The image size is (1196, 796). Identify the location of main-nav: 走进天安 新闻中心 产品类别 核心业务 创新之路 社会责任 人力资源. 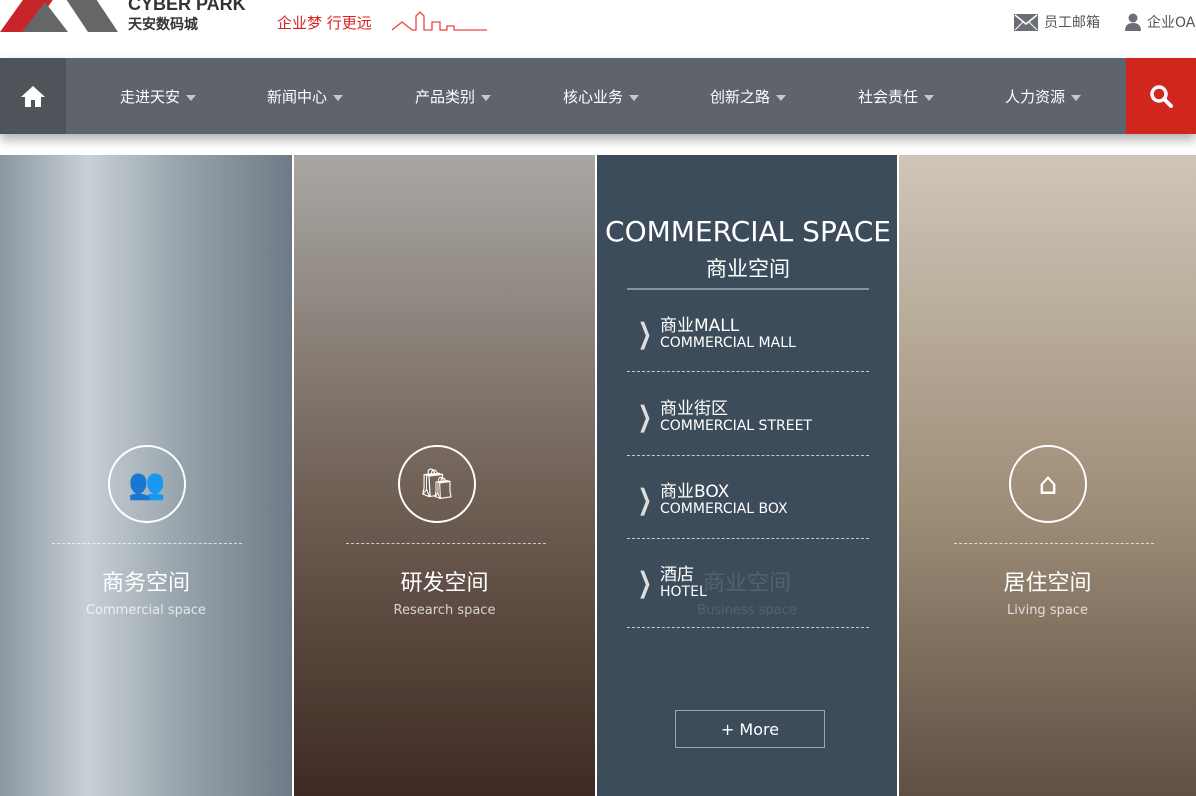
(598, 96).